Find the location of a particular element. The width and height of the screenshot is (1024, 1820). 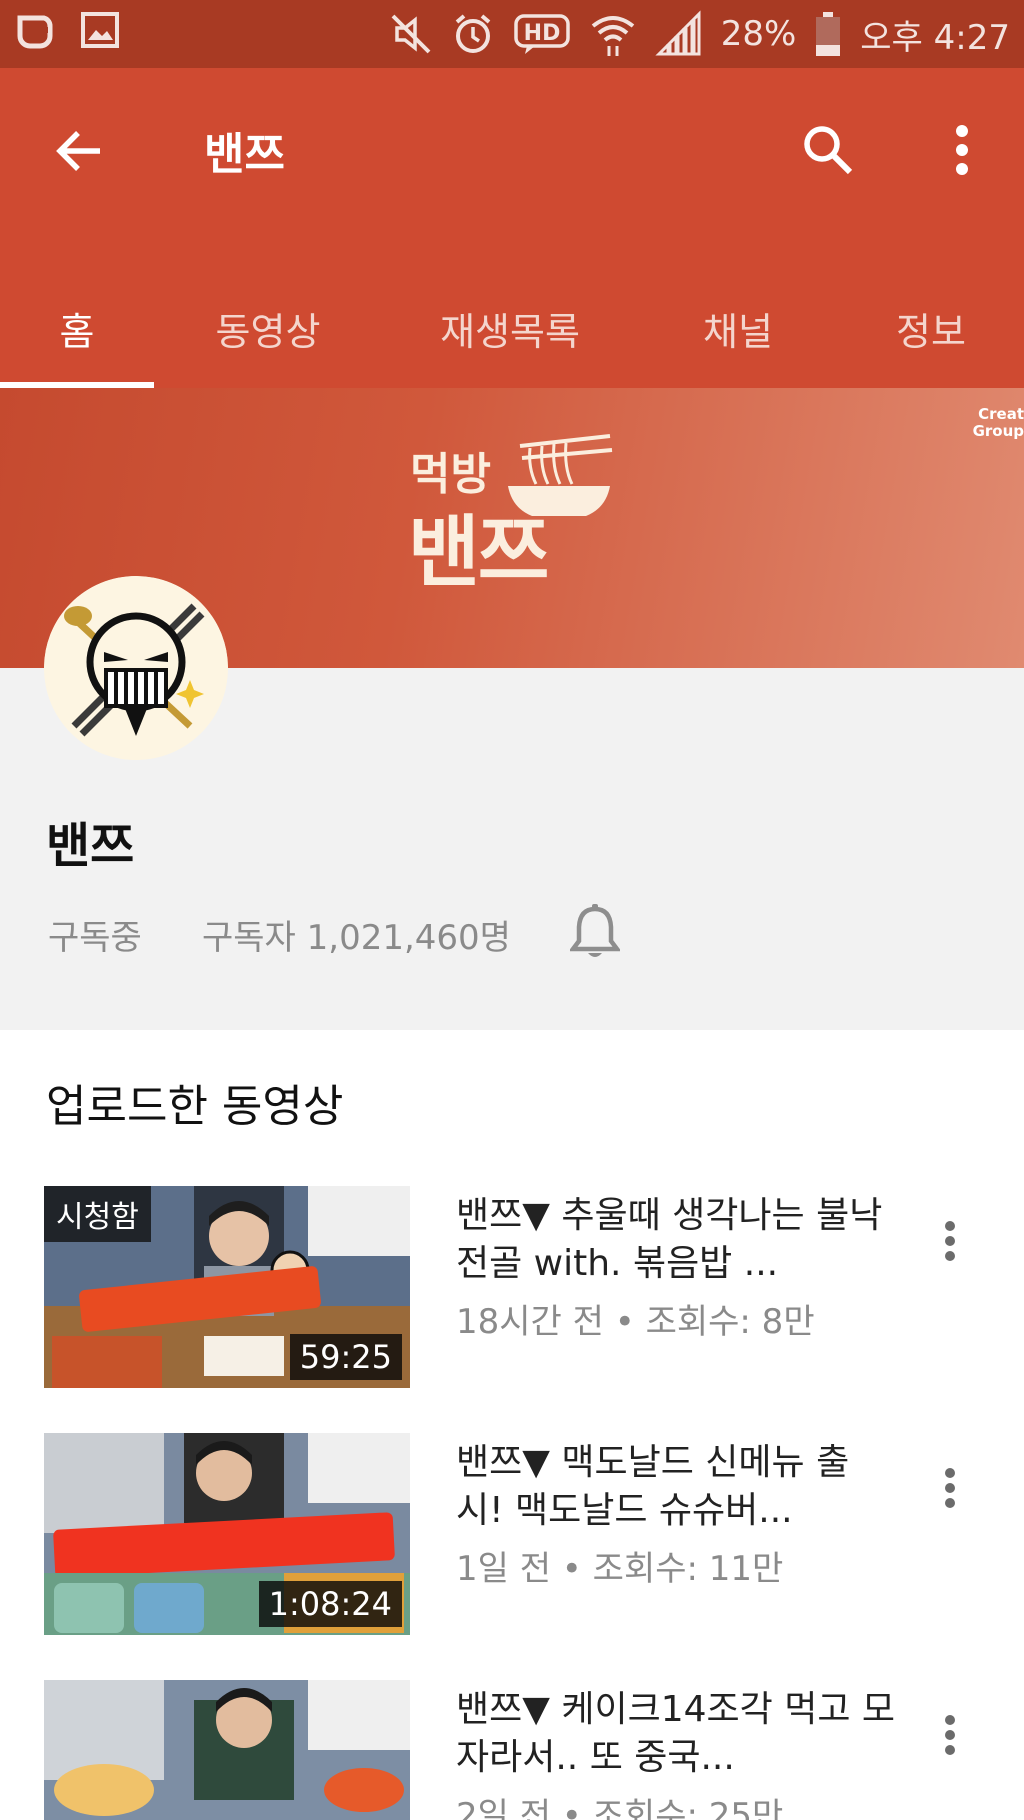

video-thumbnail: 1:08:24 is located at coordinates (227, 1534).